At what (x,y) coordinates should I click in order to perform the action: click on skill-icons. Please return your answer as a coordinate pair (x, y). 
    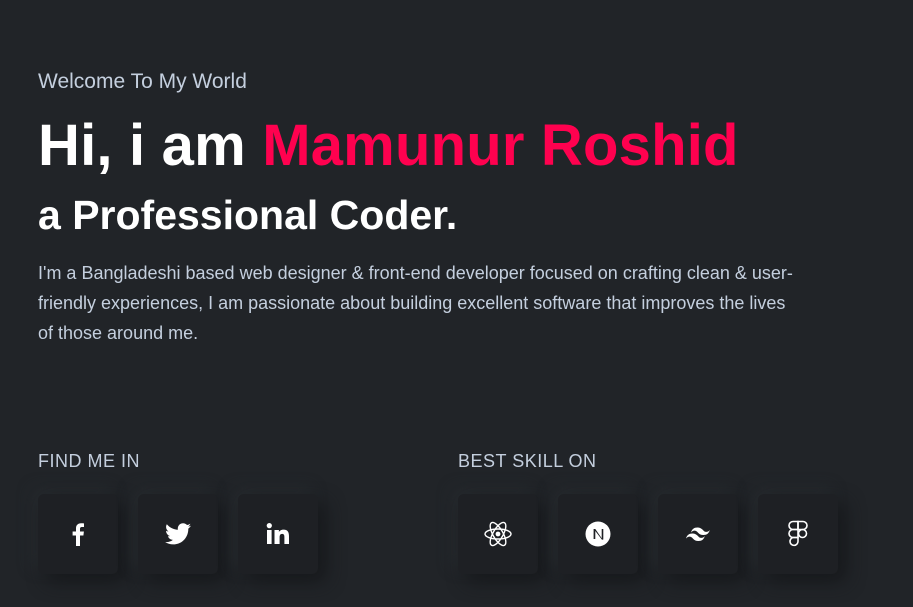
    Looking at the image, I should click on (648, 534).